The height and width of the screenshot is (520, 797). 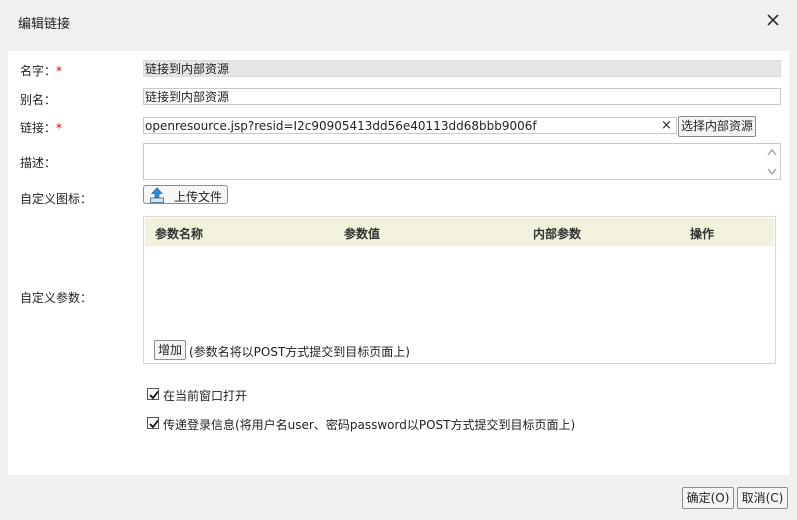 What do you see at coordinates (44, 24) in the screenshot?
I see `dialog-title: 编辑链接` at bounding box center [44, 24].